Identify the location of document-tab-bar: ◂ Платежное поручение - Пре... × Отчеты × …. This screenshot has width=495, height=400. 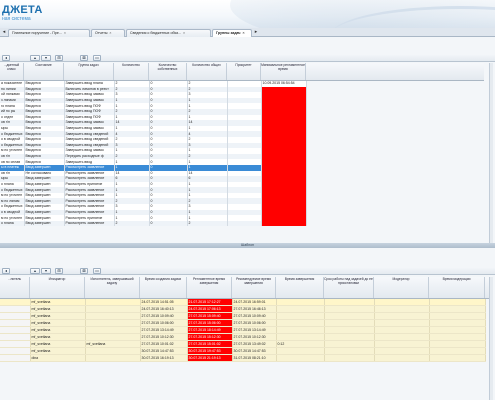
(247, 32).